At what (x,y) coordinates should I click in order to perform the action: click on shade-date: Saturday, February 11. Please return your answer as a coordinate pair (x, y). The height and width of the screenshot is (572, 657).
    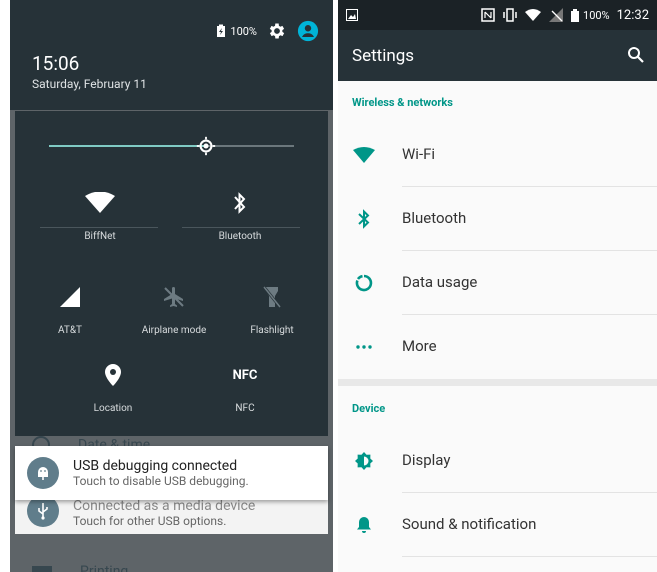
    Looking at the image, I should click on (89, 84).